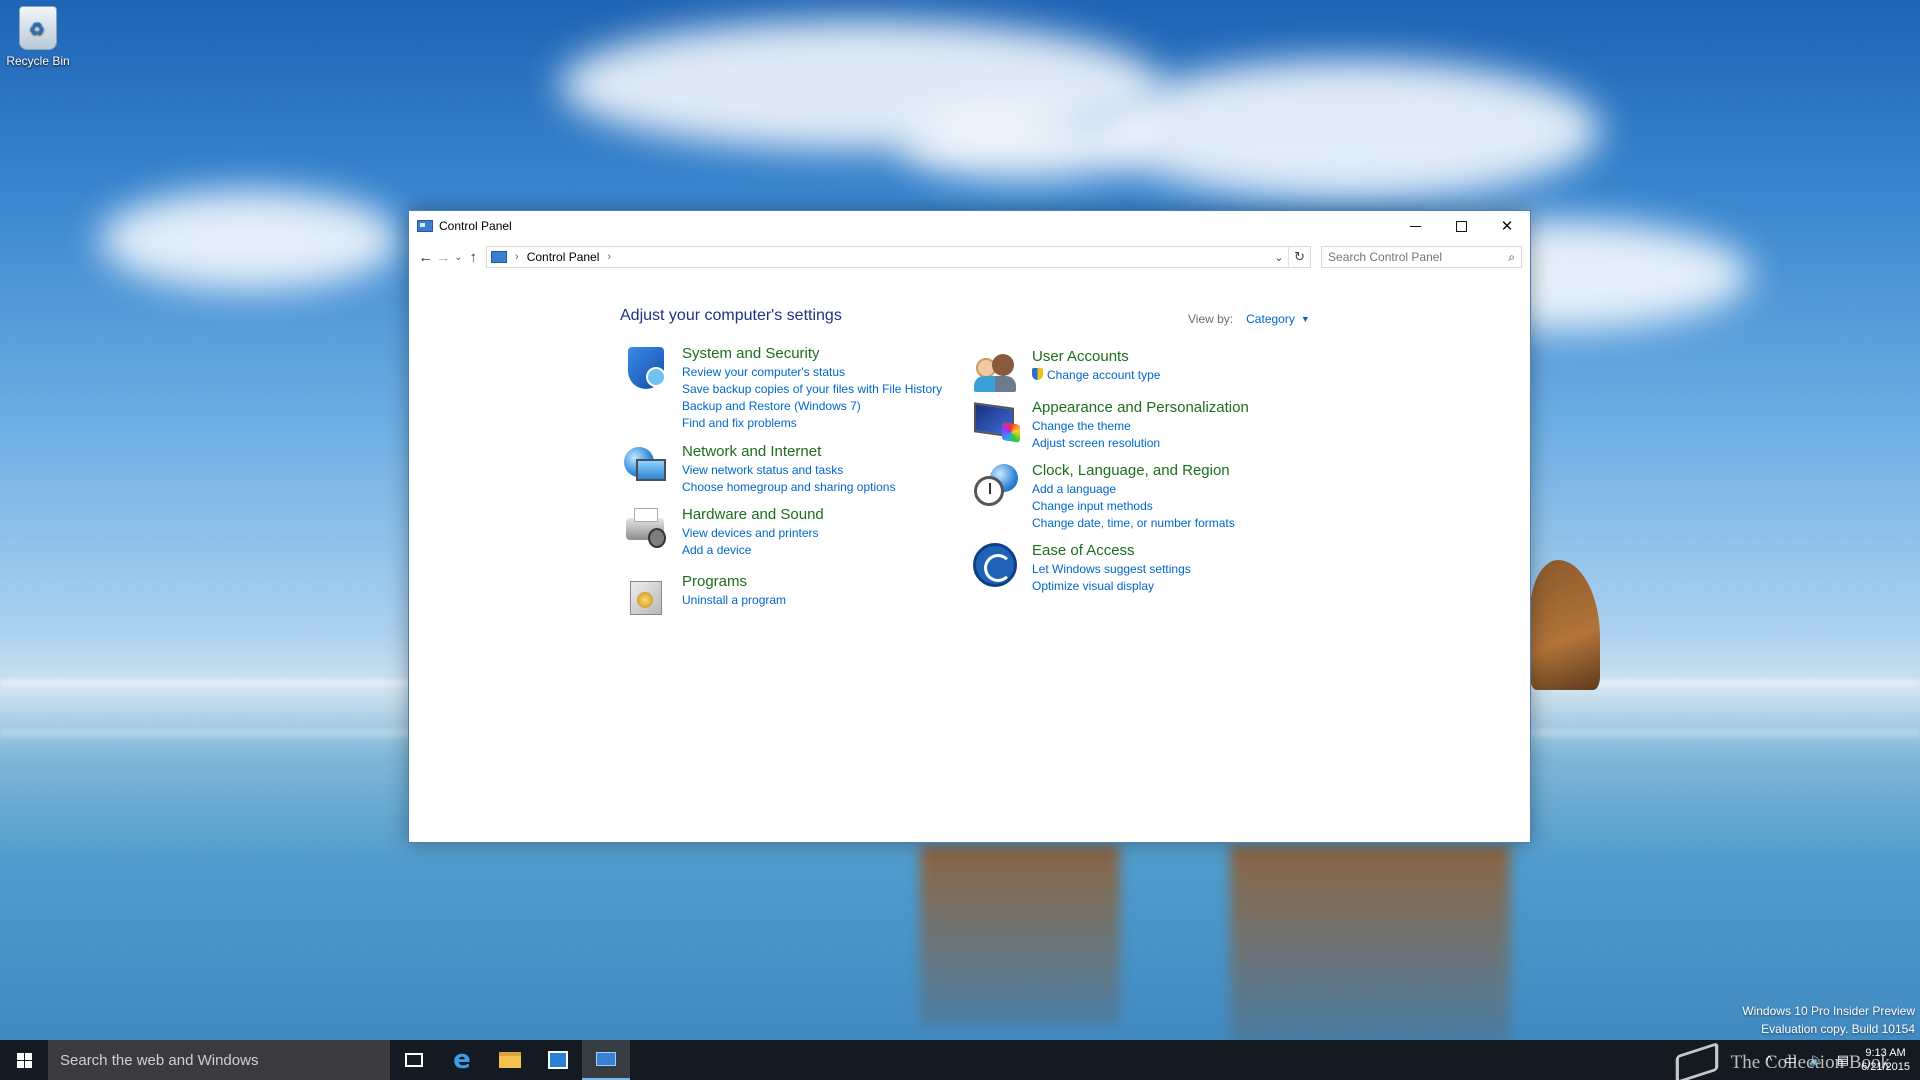 This screenshot has width=1920, height=1080. What do you see at coordinates (1111, 586) in the screenshot?
I see `link-optimize-display: Optimize visual display` at bounding box center [1111, 586].